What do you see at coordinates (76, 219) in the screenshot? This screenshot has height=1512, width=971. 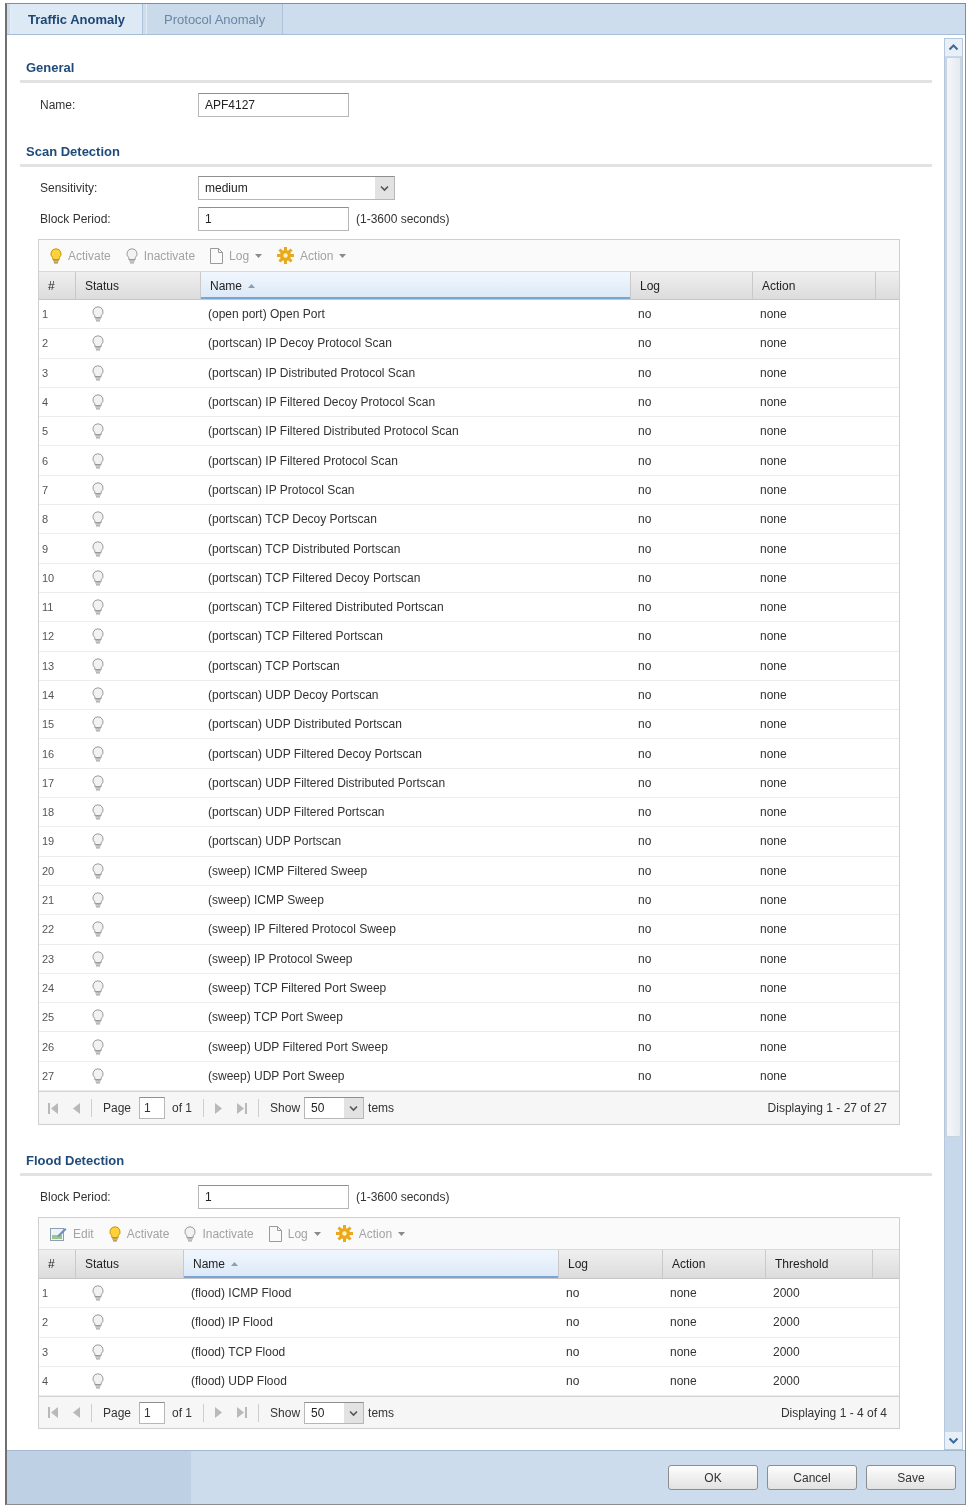 I see `field-label: Block Period:` at bounding box center [76, 219].